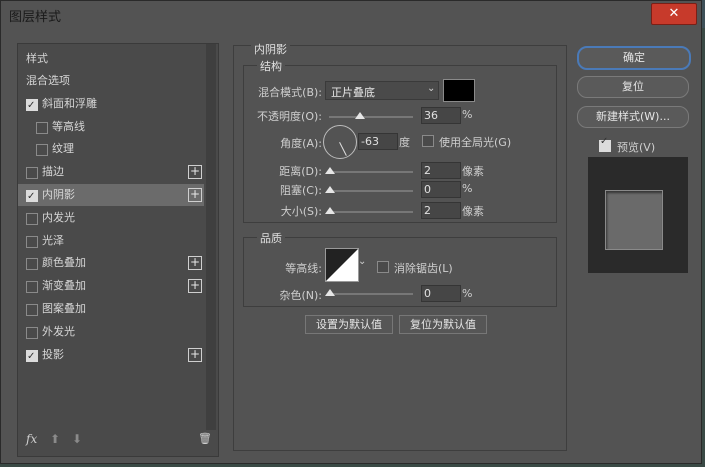 The image size is (705, 467). Describe the element at coordinates (111, 59) in the screenshot. I see `styles-header: 样式` at that location.